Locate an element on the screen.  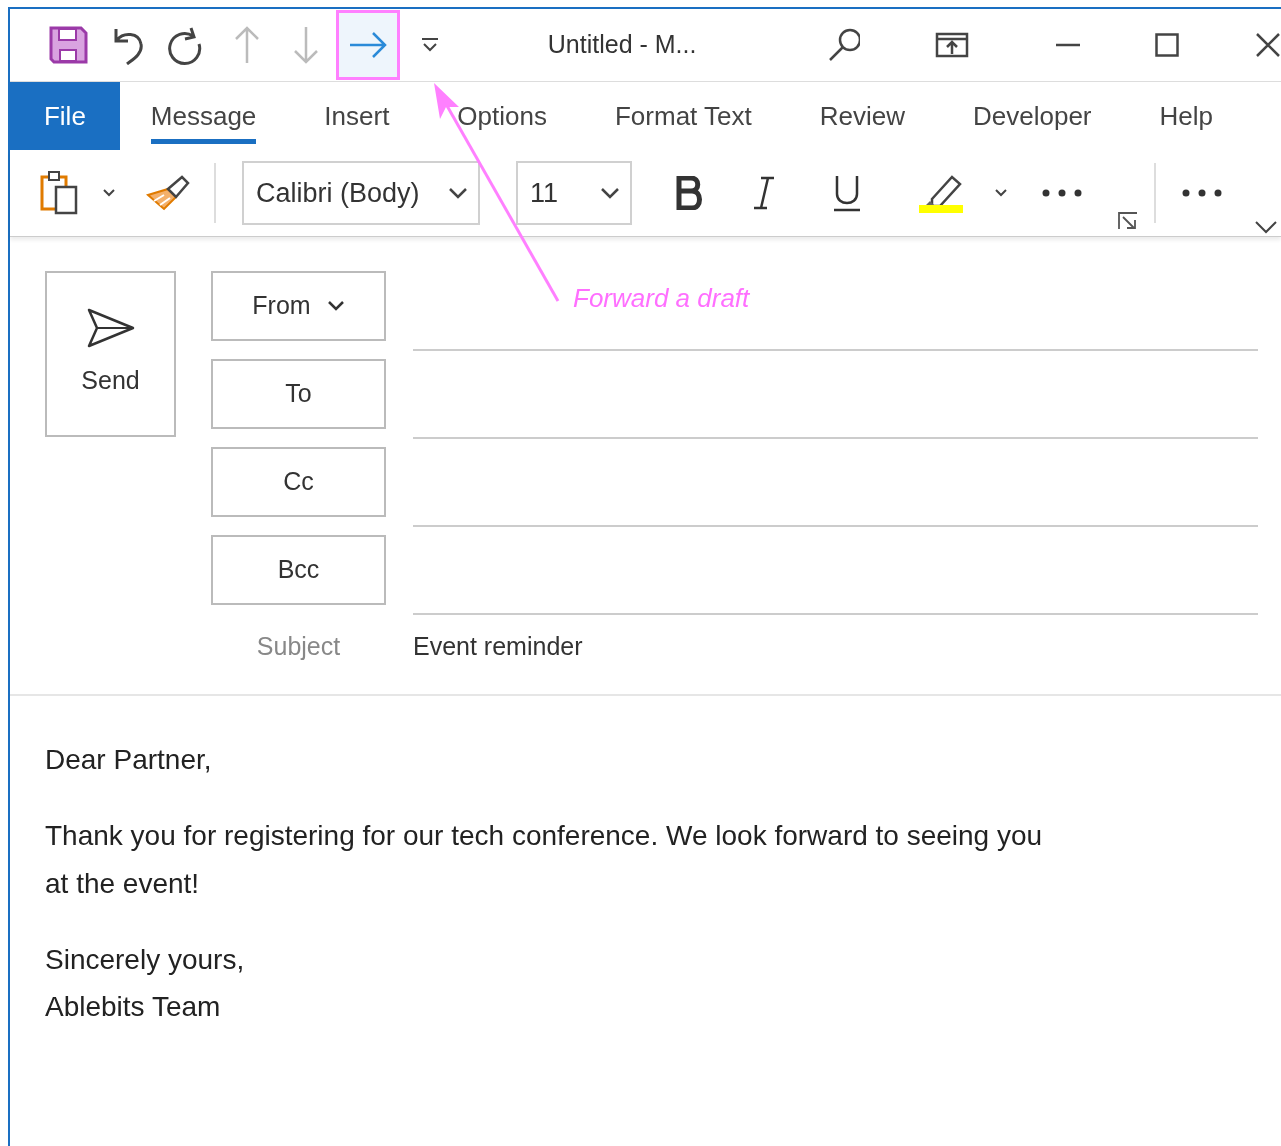
ribbon-tab: Options is located at coordinates (502, 116).